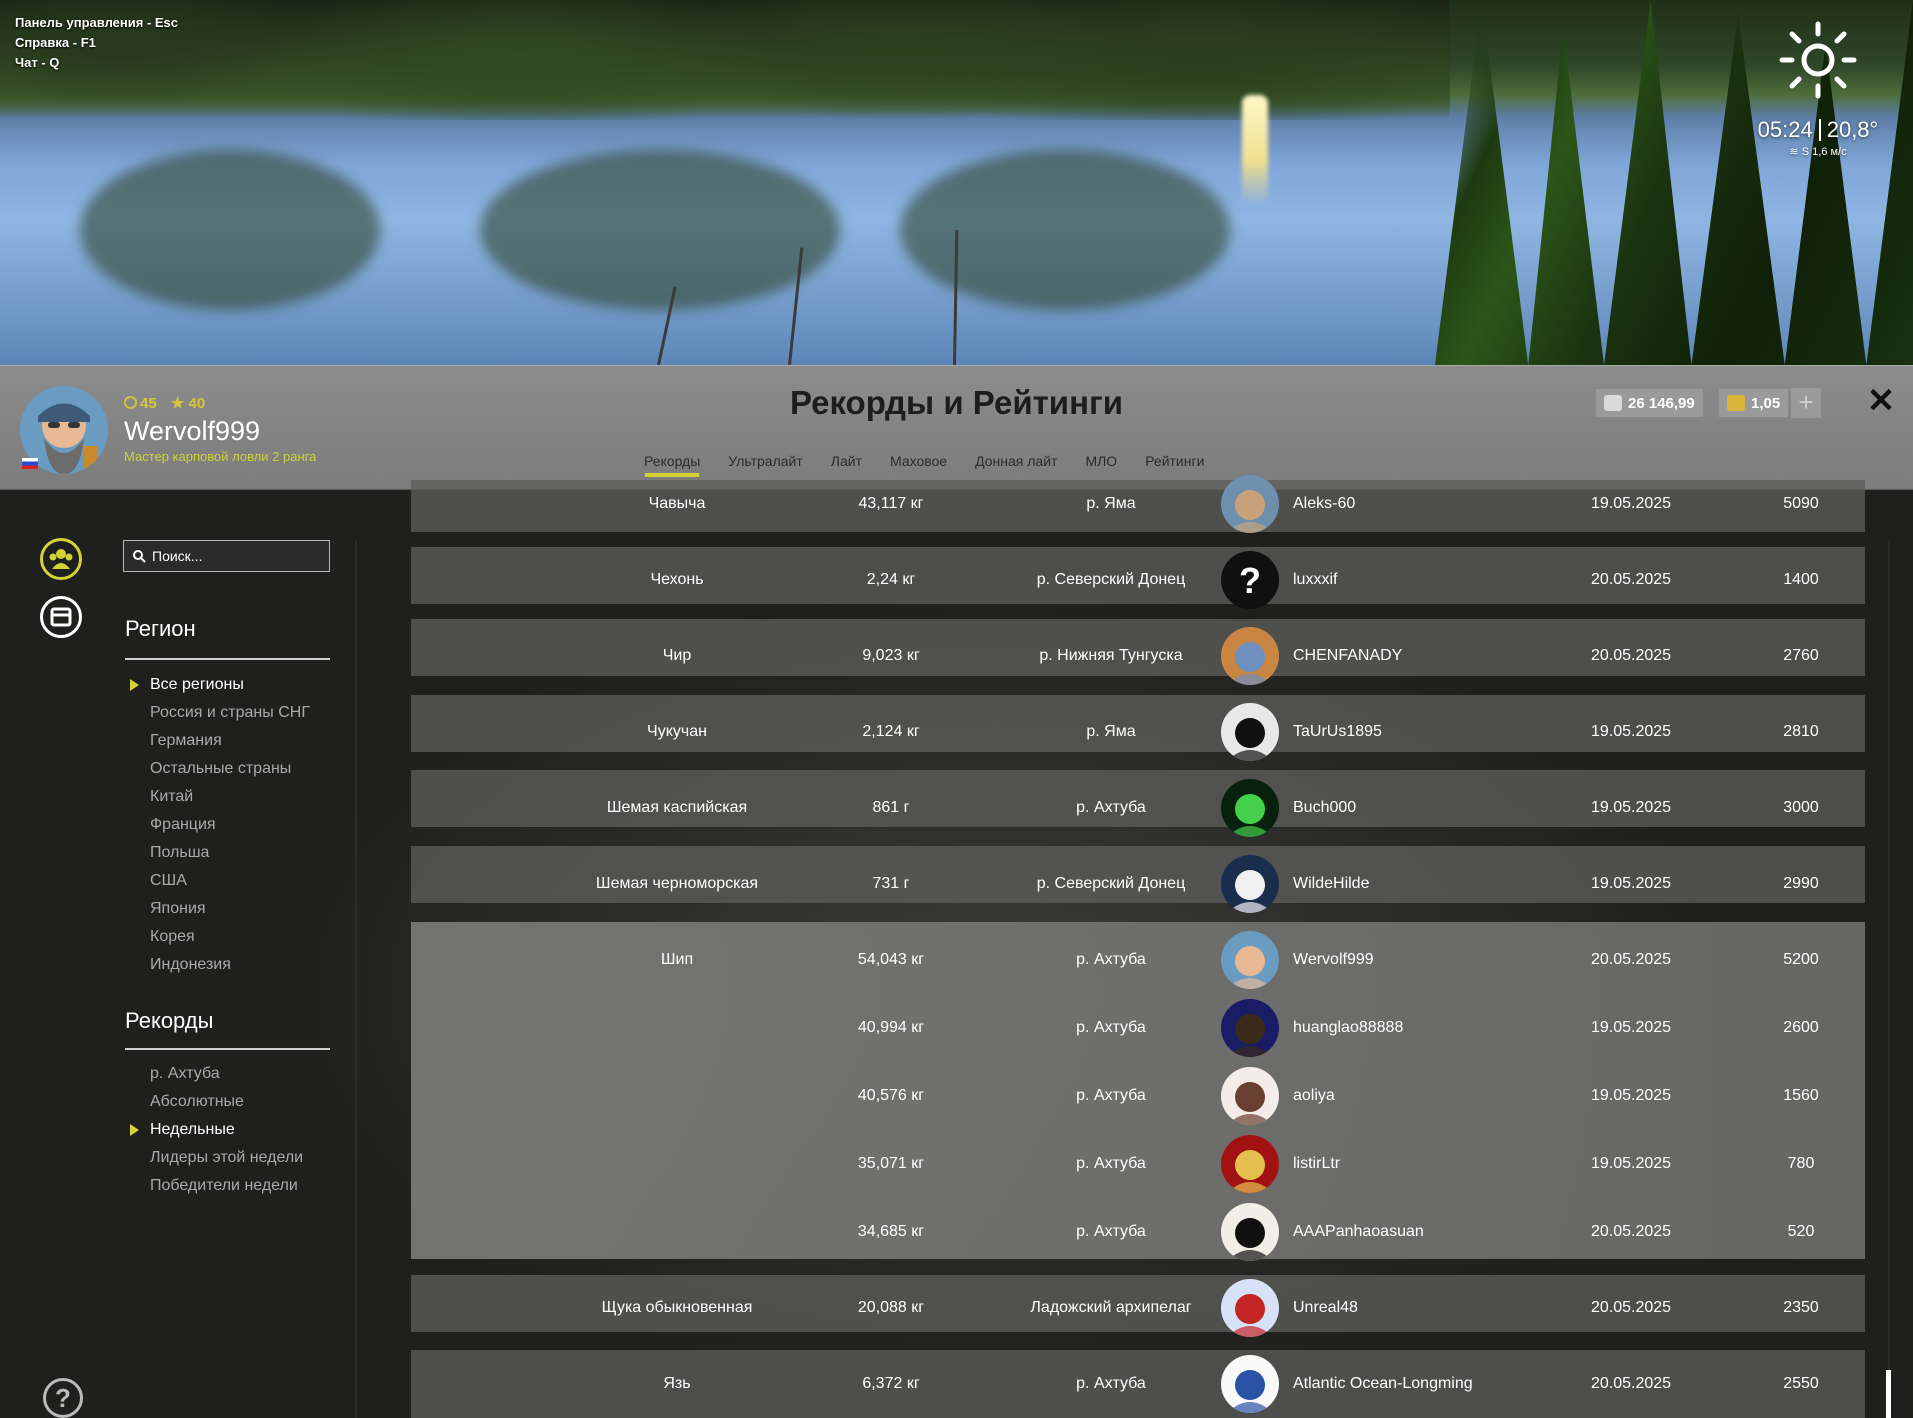 The height and width of the screenshot is (1418, 1913). Describe the element at coordinates (220, 685) in the screenshot. I see `region-item-all: Все регионы` at that location.